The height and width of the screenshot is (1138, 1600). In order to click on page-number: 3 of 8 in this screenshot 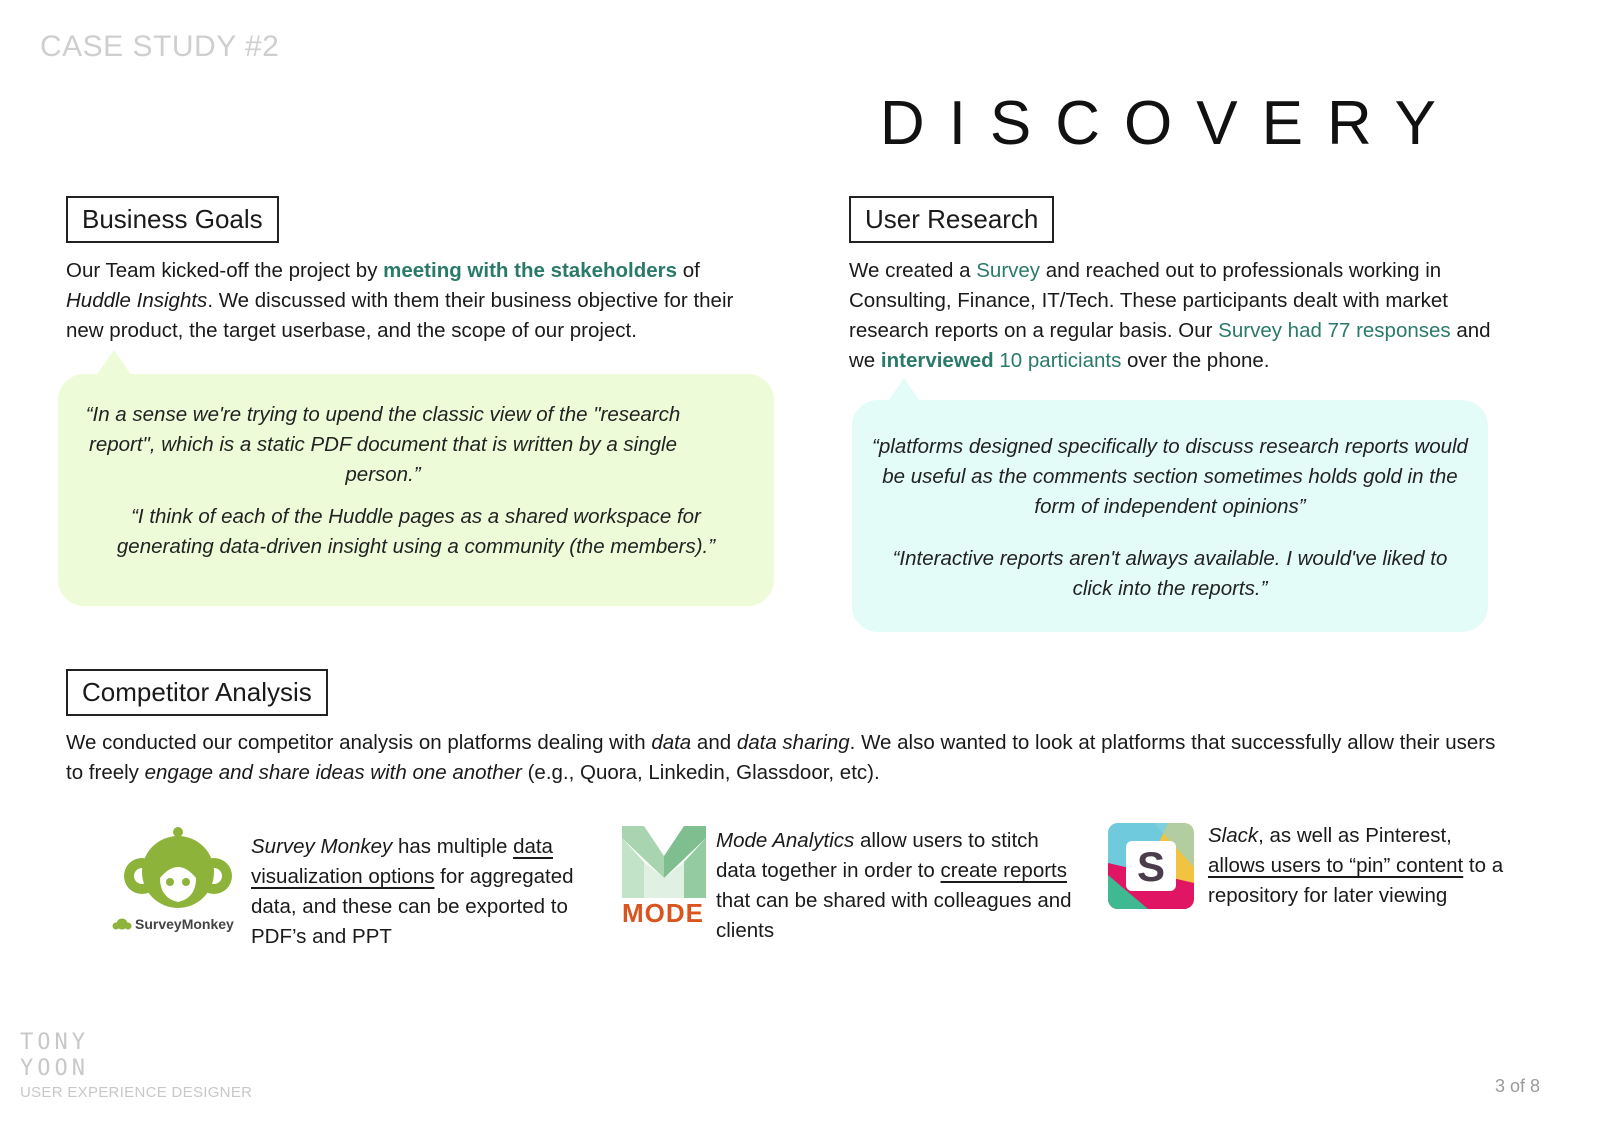, I will do `click(1517, 1086)`.